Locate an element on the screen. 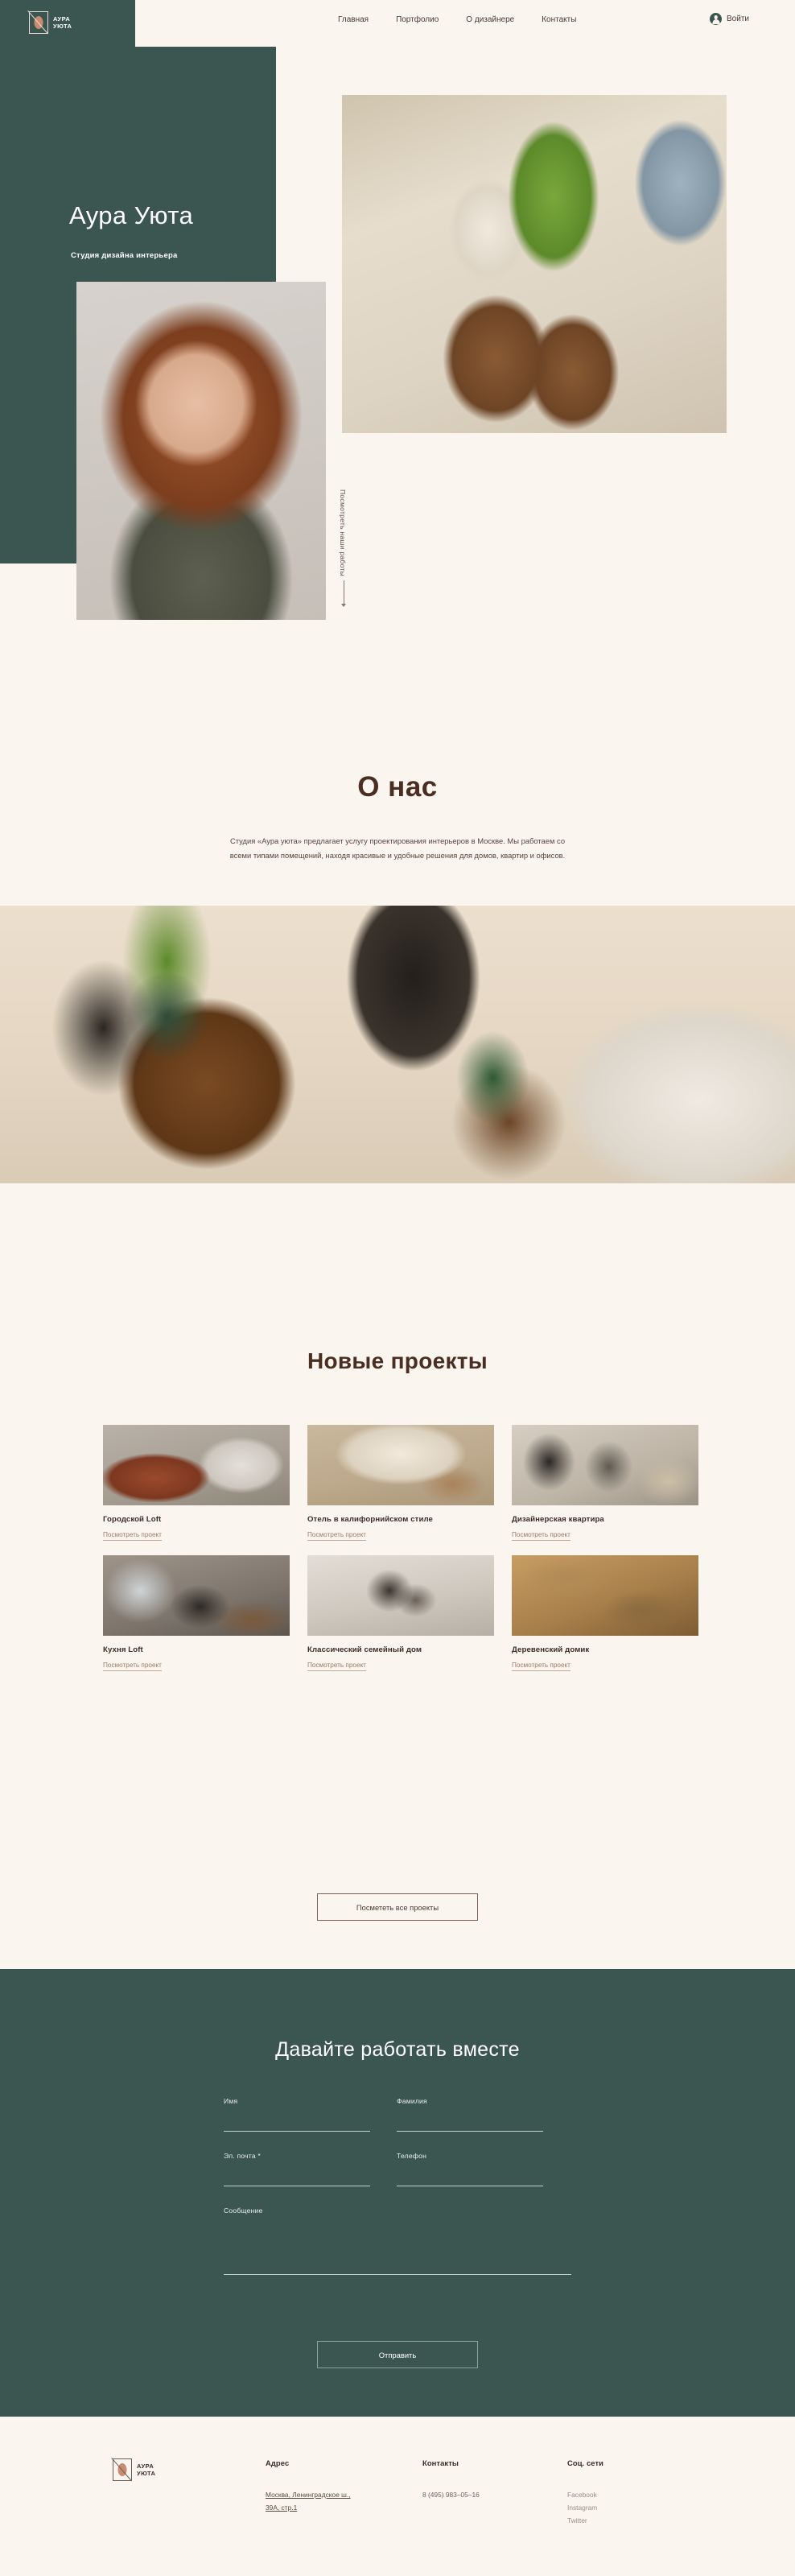  submit-button: Отправить is located at coordinates (397, 2354).